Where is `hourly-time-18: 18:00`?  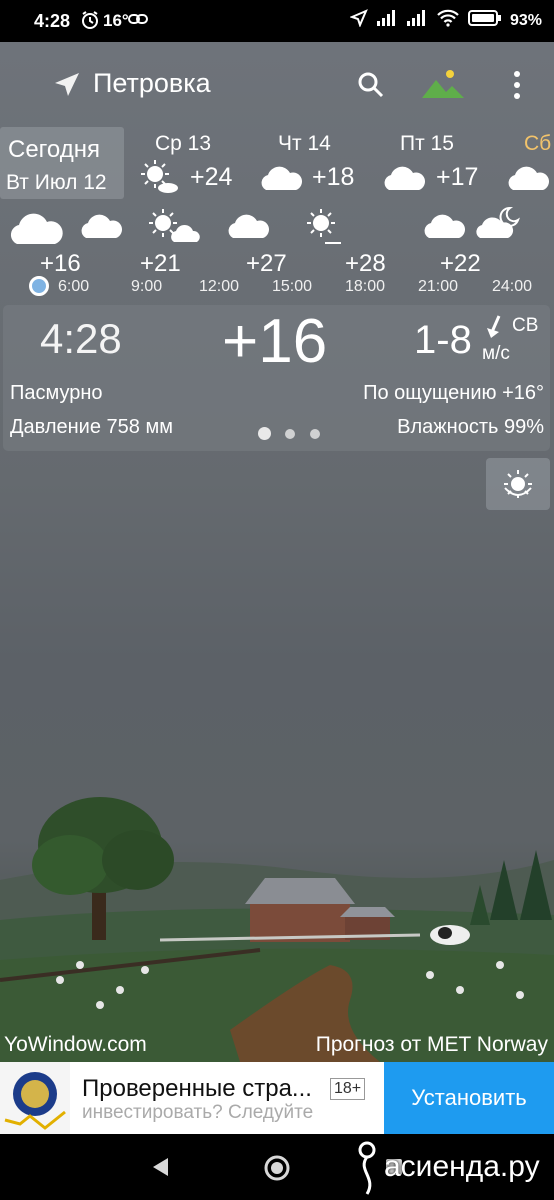 hourly-time-18: 18:00 is located at coordinates (365, 286).